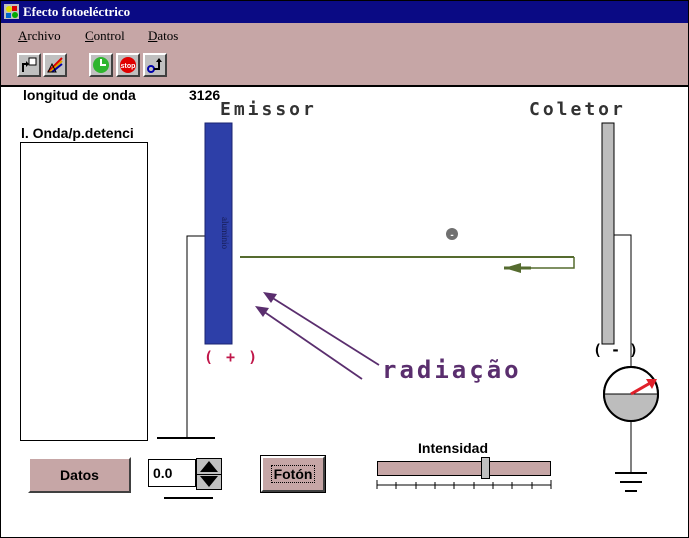 This screenshot has height=538, width=689. Describe the element at coordinates (453, 448) in the screenshot. I see `intensity-label: Intensidad` at that location.